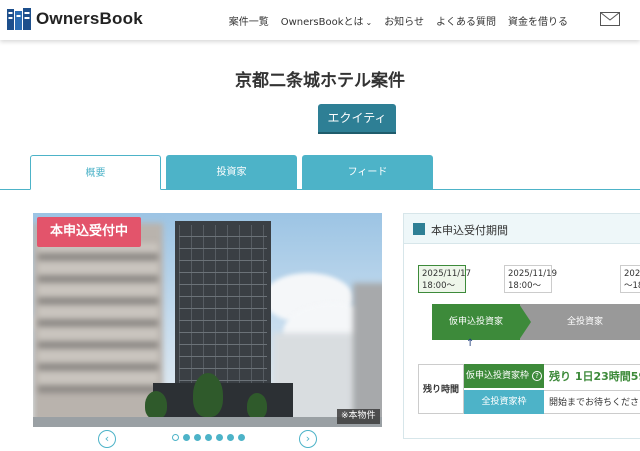 The width and height of the screenshot is (640, 451). I want to click on nav-item-faq: よくある質問, so click(466, 20).